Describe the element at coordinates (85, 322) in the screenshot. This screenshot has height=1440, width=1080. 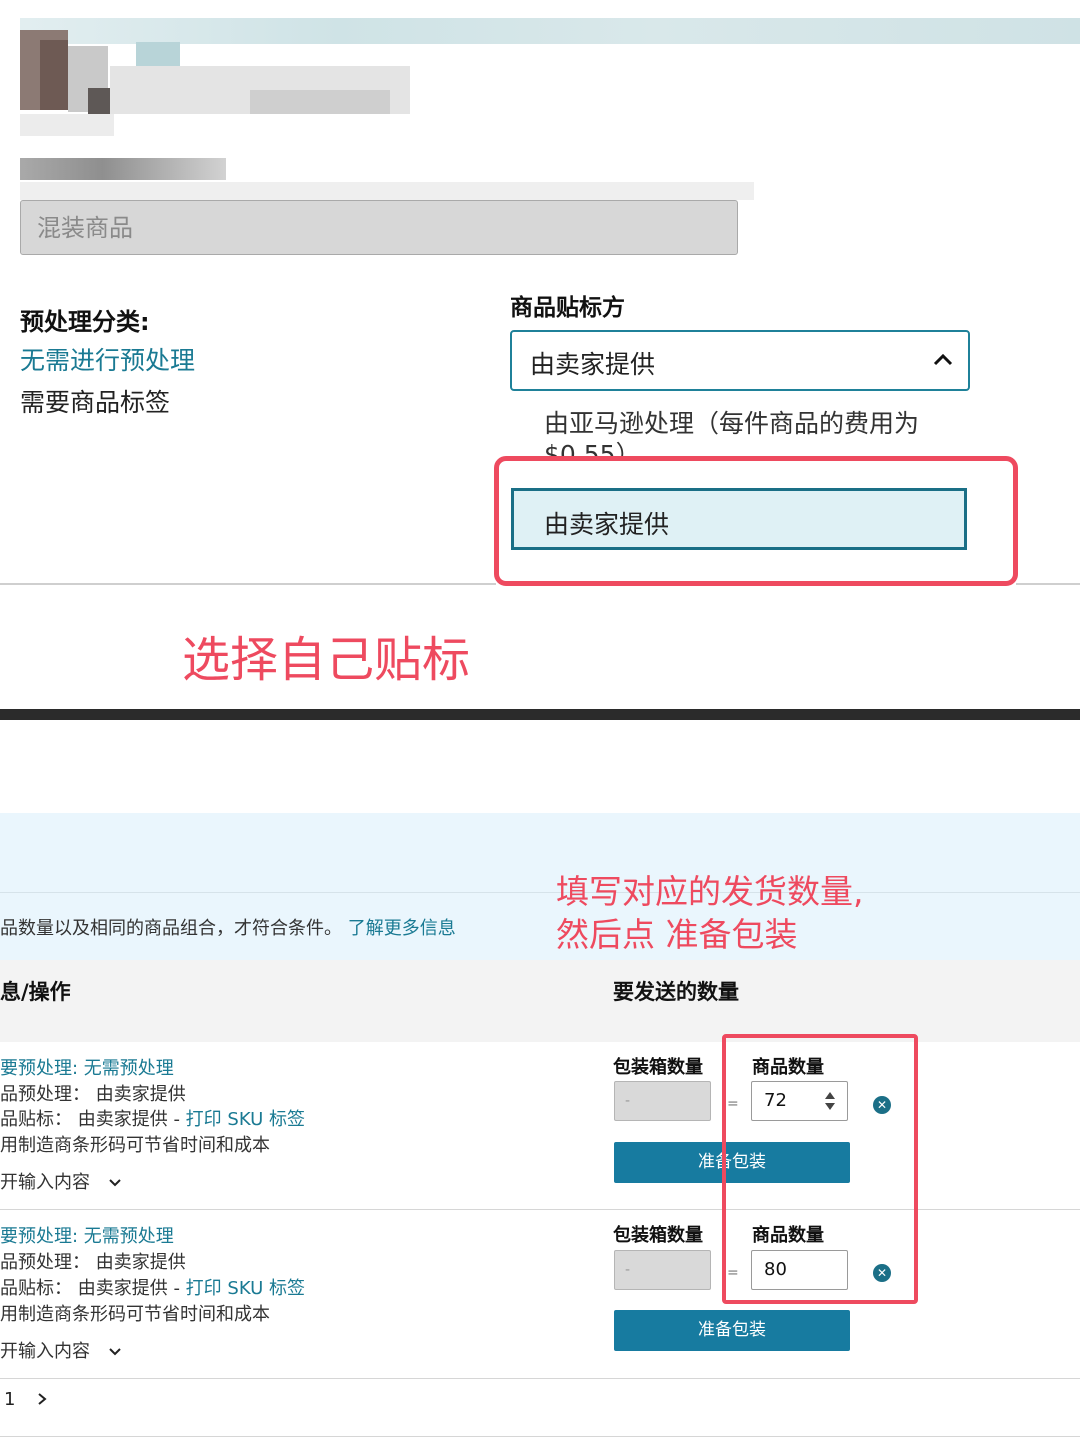
I see `prep-category-label: 预处理分类:` at that location.